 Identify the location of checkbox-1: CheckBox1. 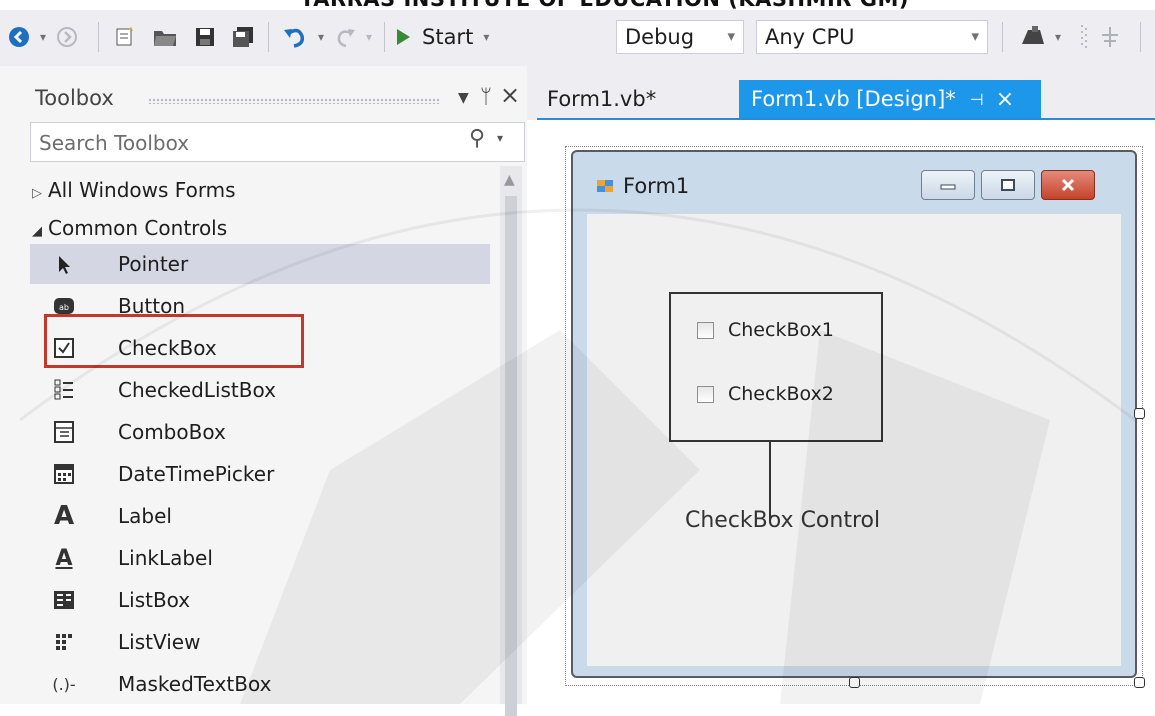
(765, 330).